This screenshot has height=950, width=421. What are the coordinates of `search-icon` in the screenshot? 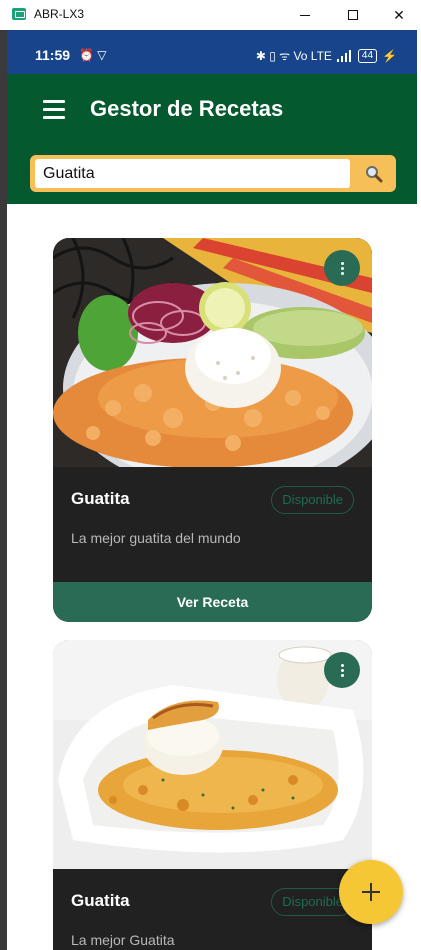 It's located at (374, 173).